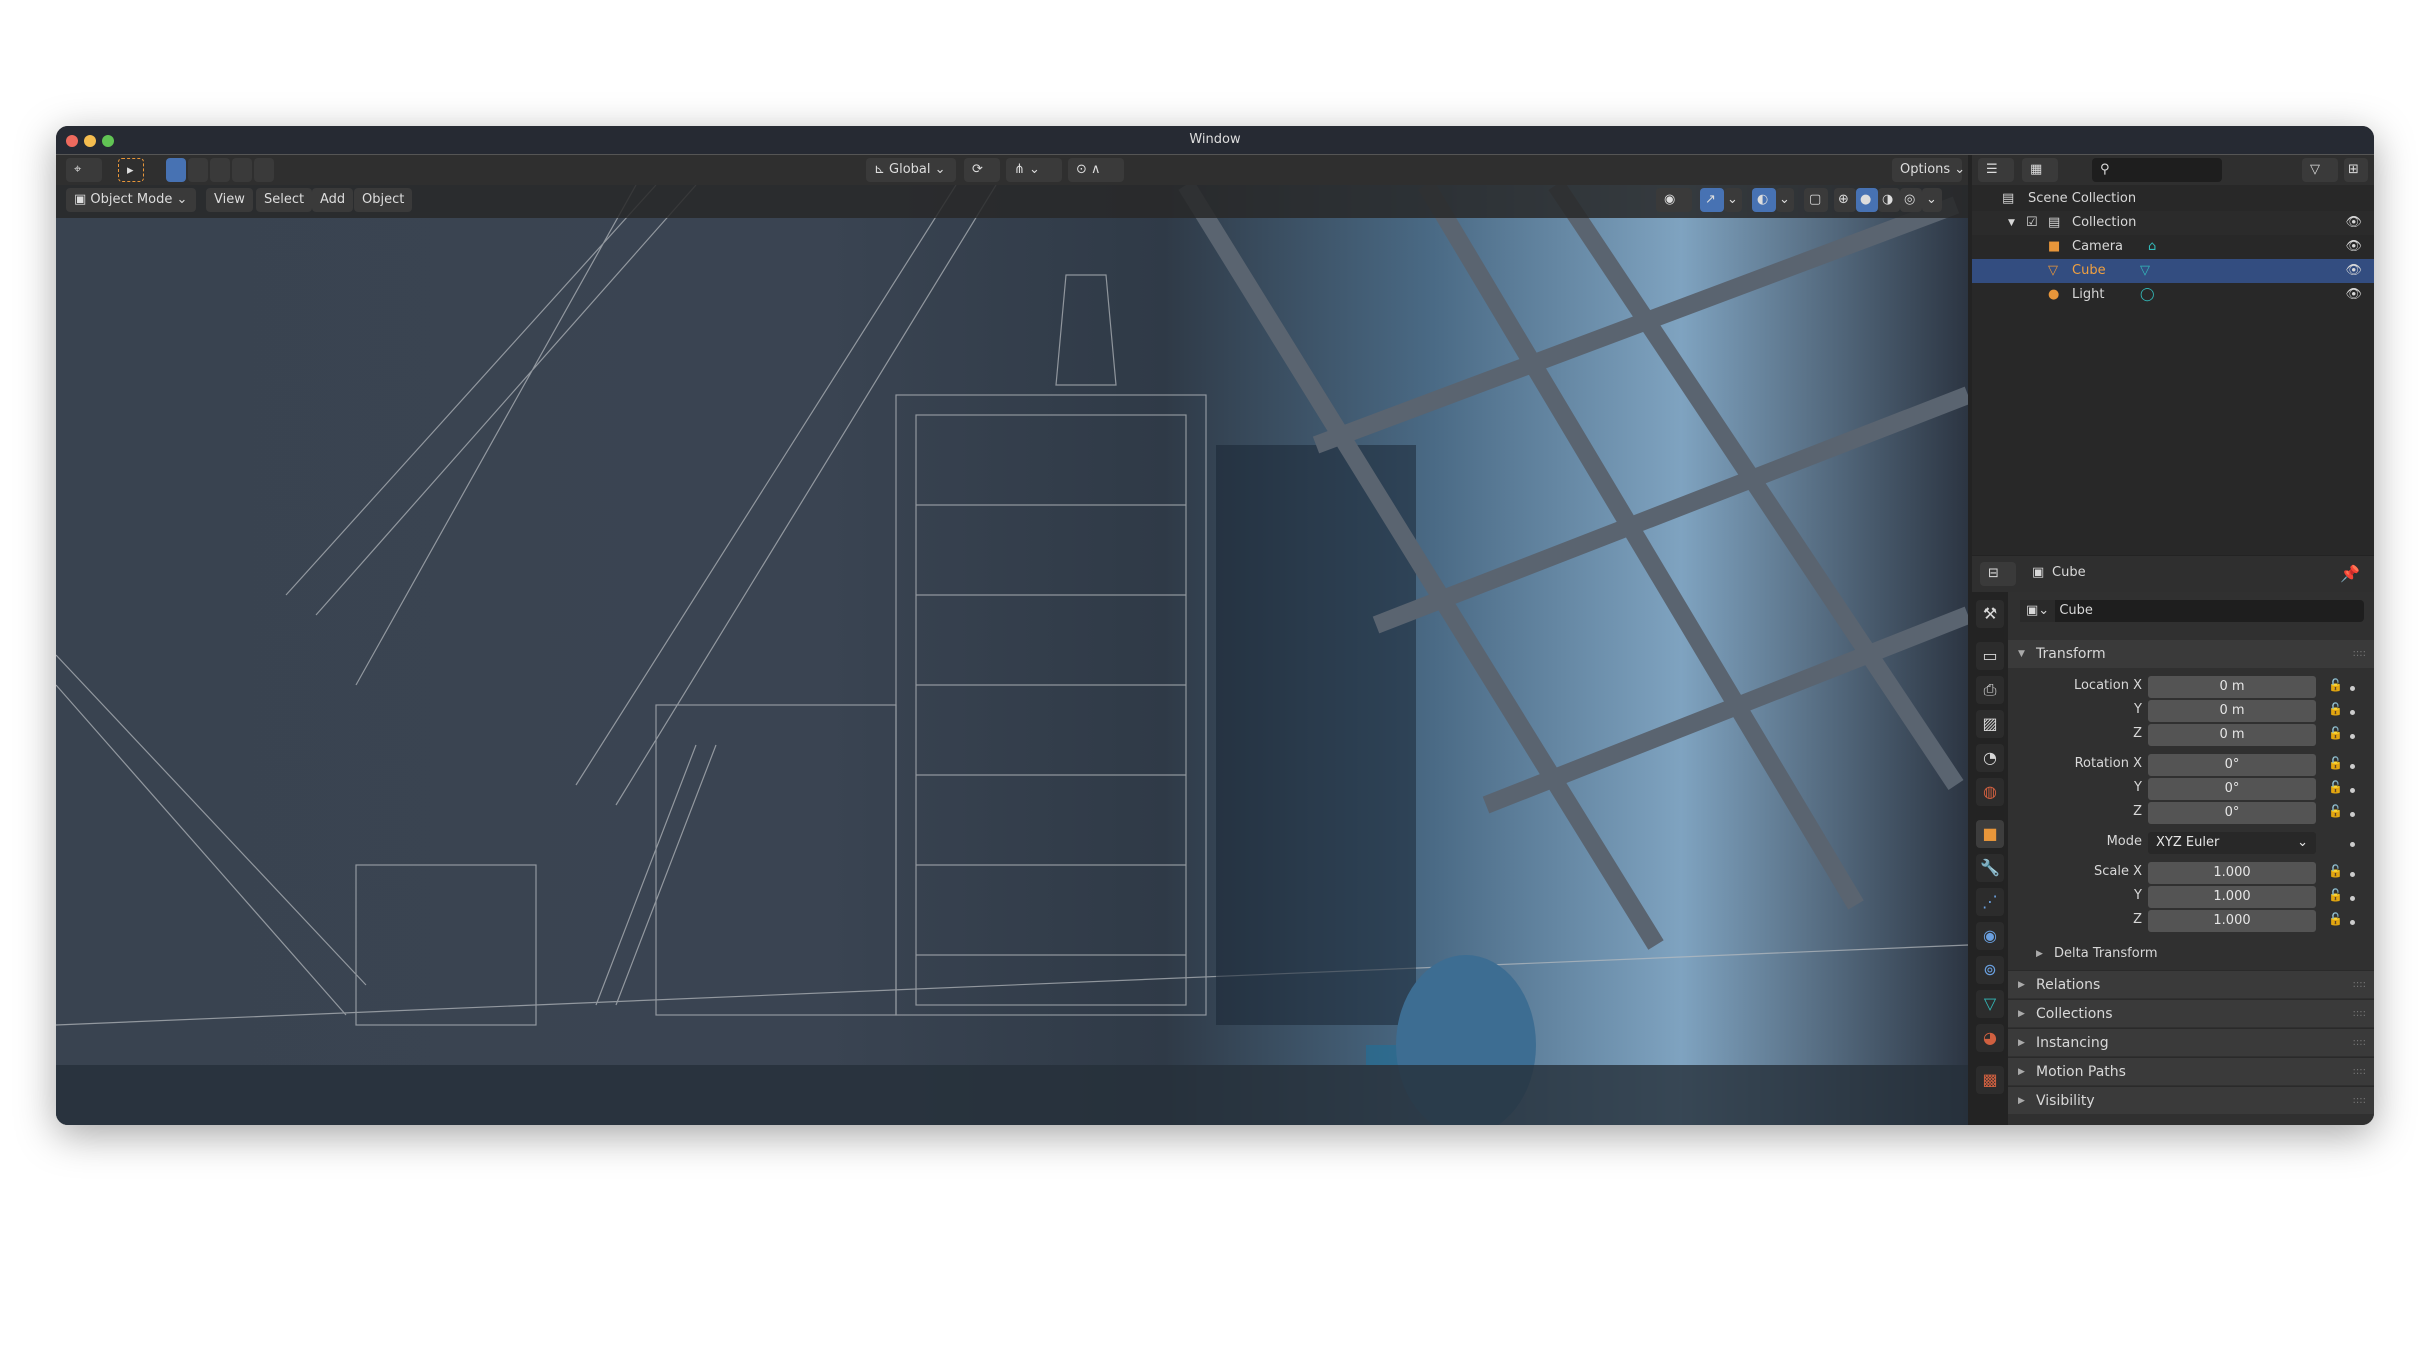 Image resolution: width=2430 pixels, height=1371 pixels. I want to click on panel-transform: ▼ Transform::::, so click(2191, 654).